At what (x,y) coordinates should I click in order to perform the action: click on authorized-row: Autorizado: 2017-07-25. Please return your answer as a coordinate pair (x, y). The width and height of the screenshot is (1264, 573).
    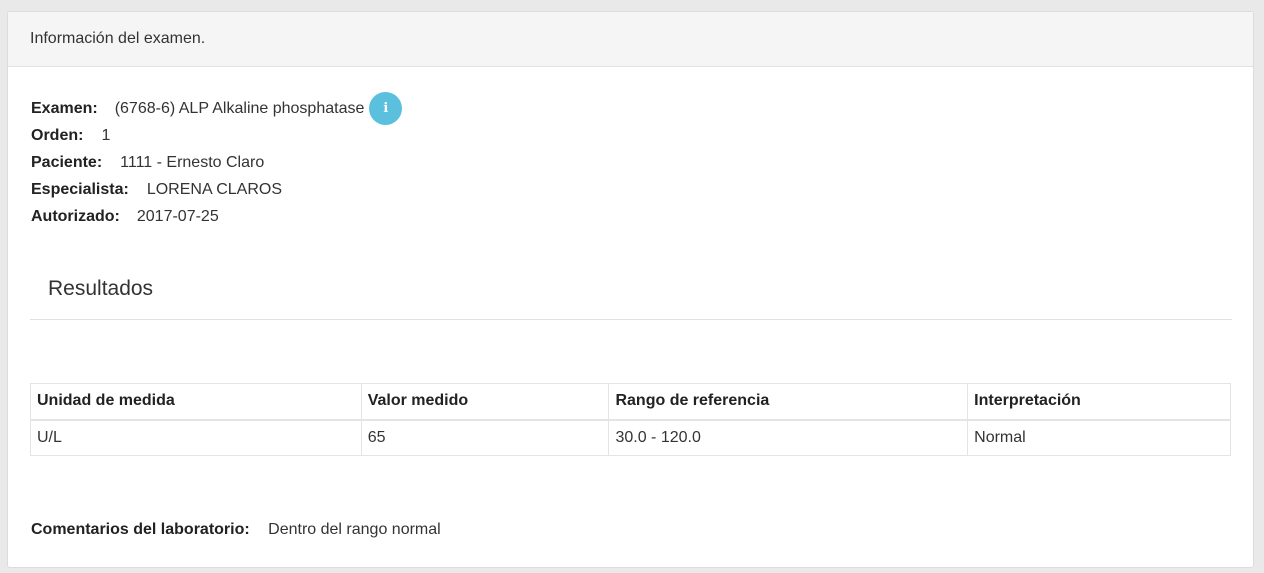
    Looking at the image, I should click on (125, 217).